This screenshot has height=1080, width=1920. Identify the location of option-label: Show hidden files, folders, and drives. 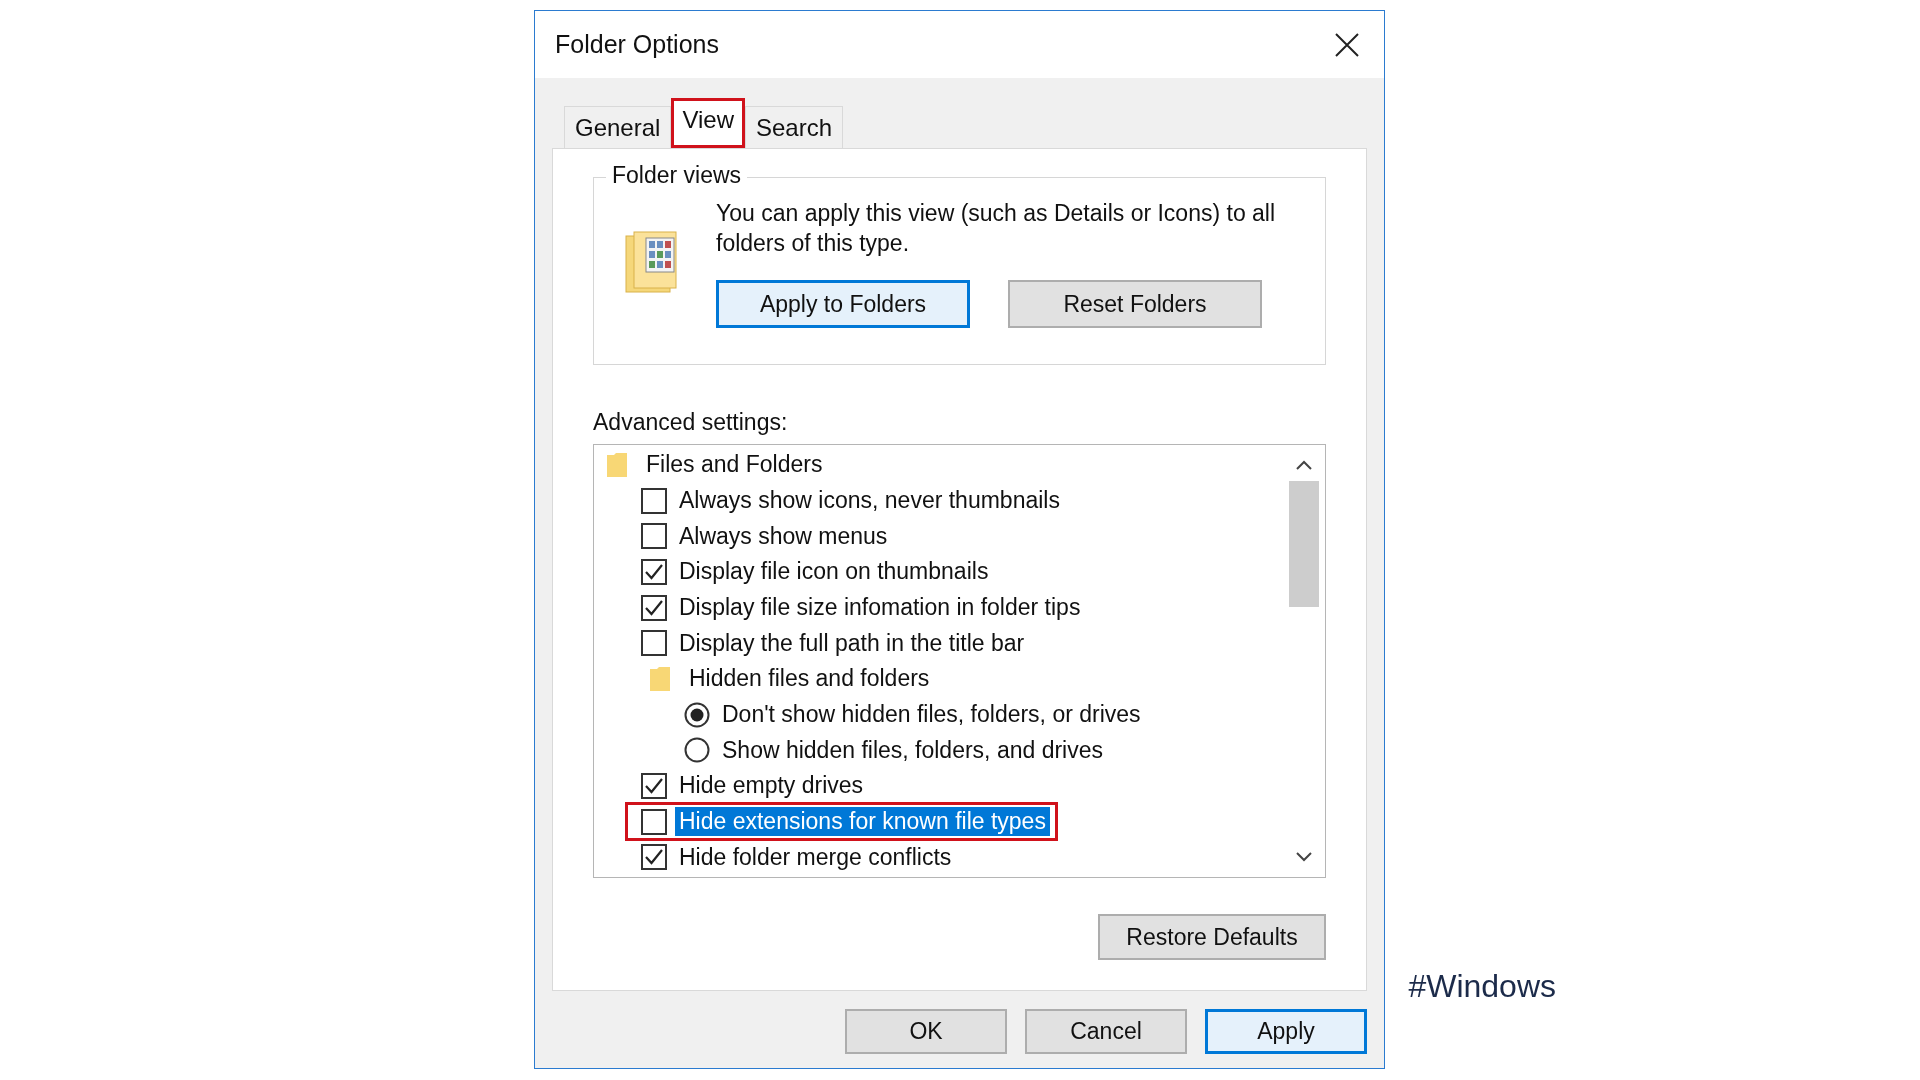
(912, 750).